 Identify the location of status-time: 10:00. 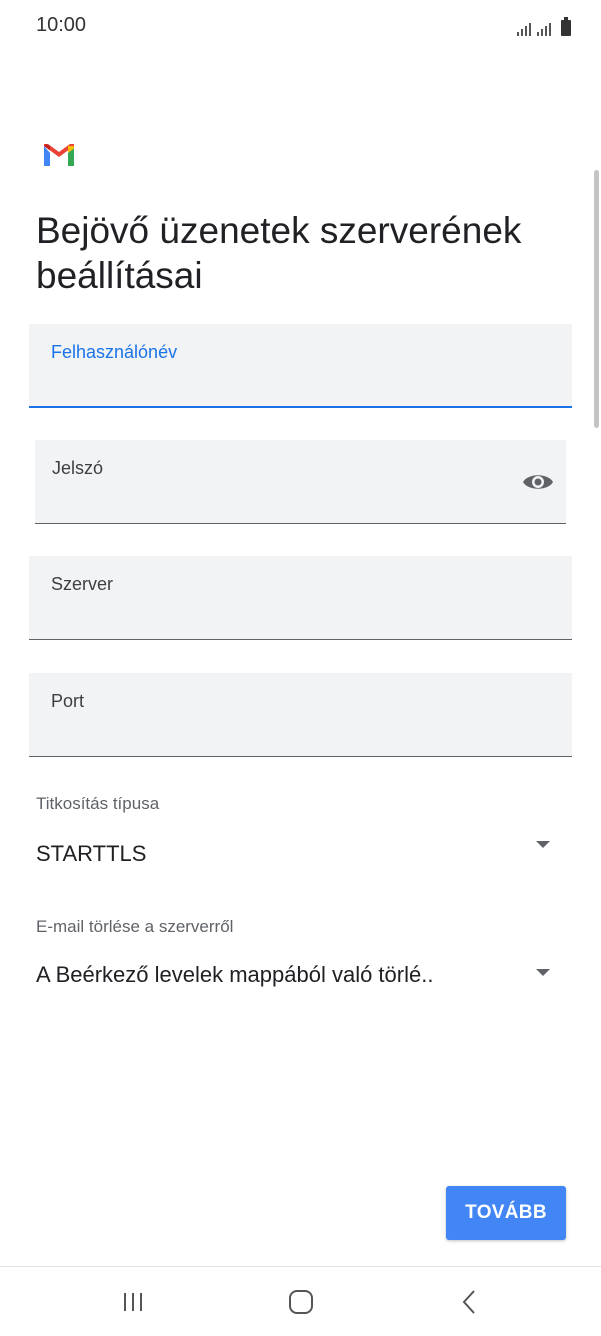
(61, 25).